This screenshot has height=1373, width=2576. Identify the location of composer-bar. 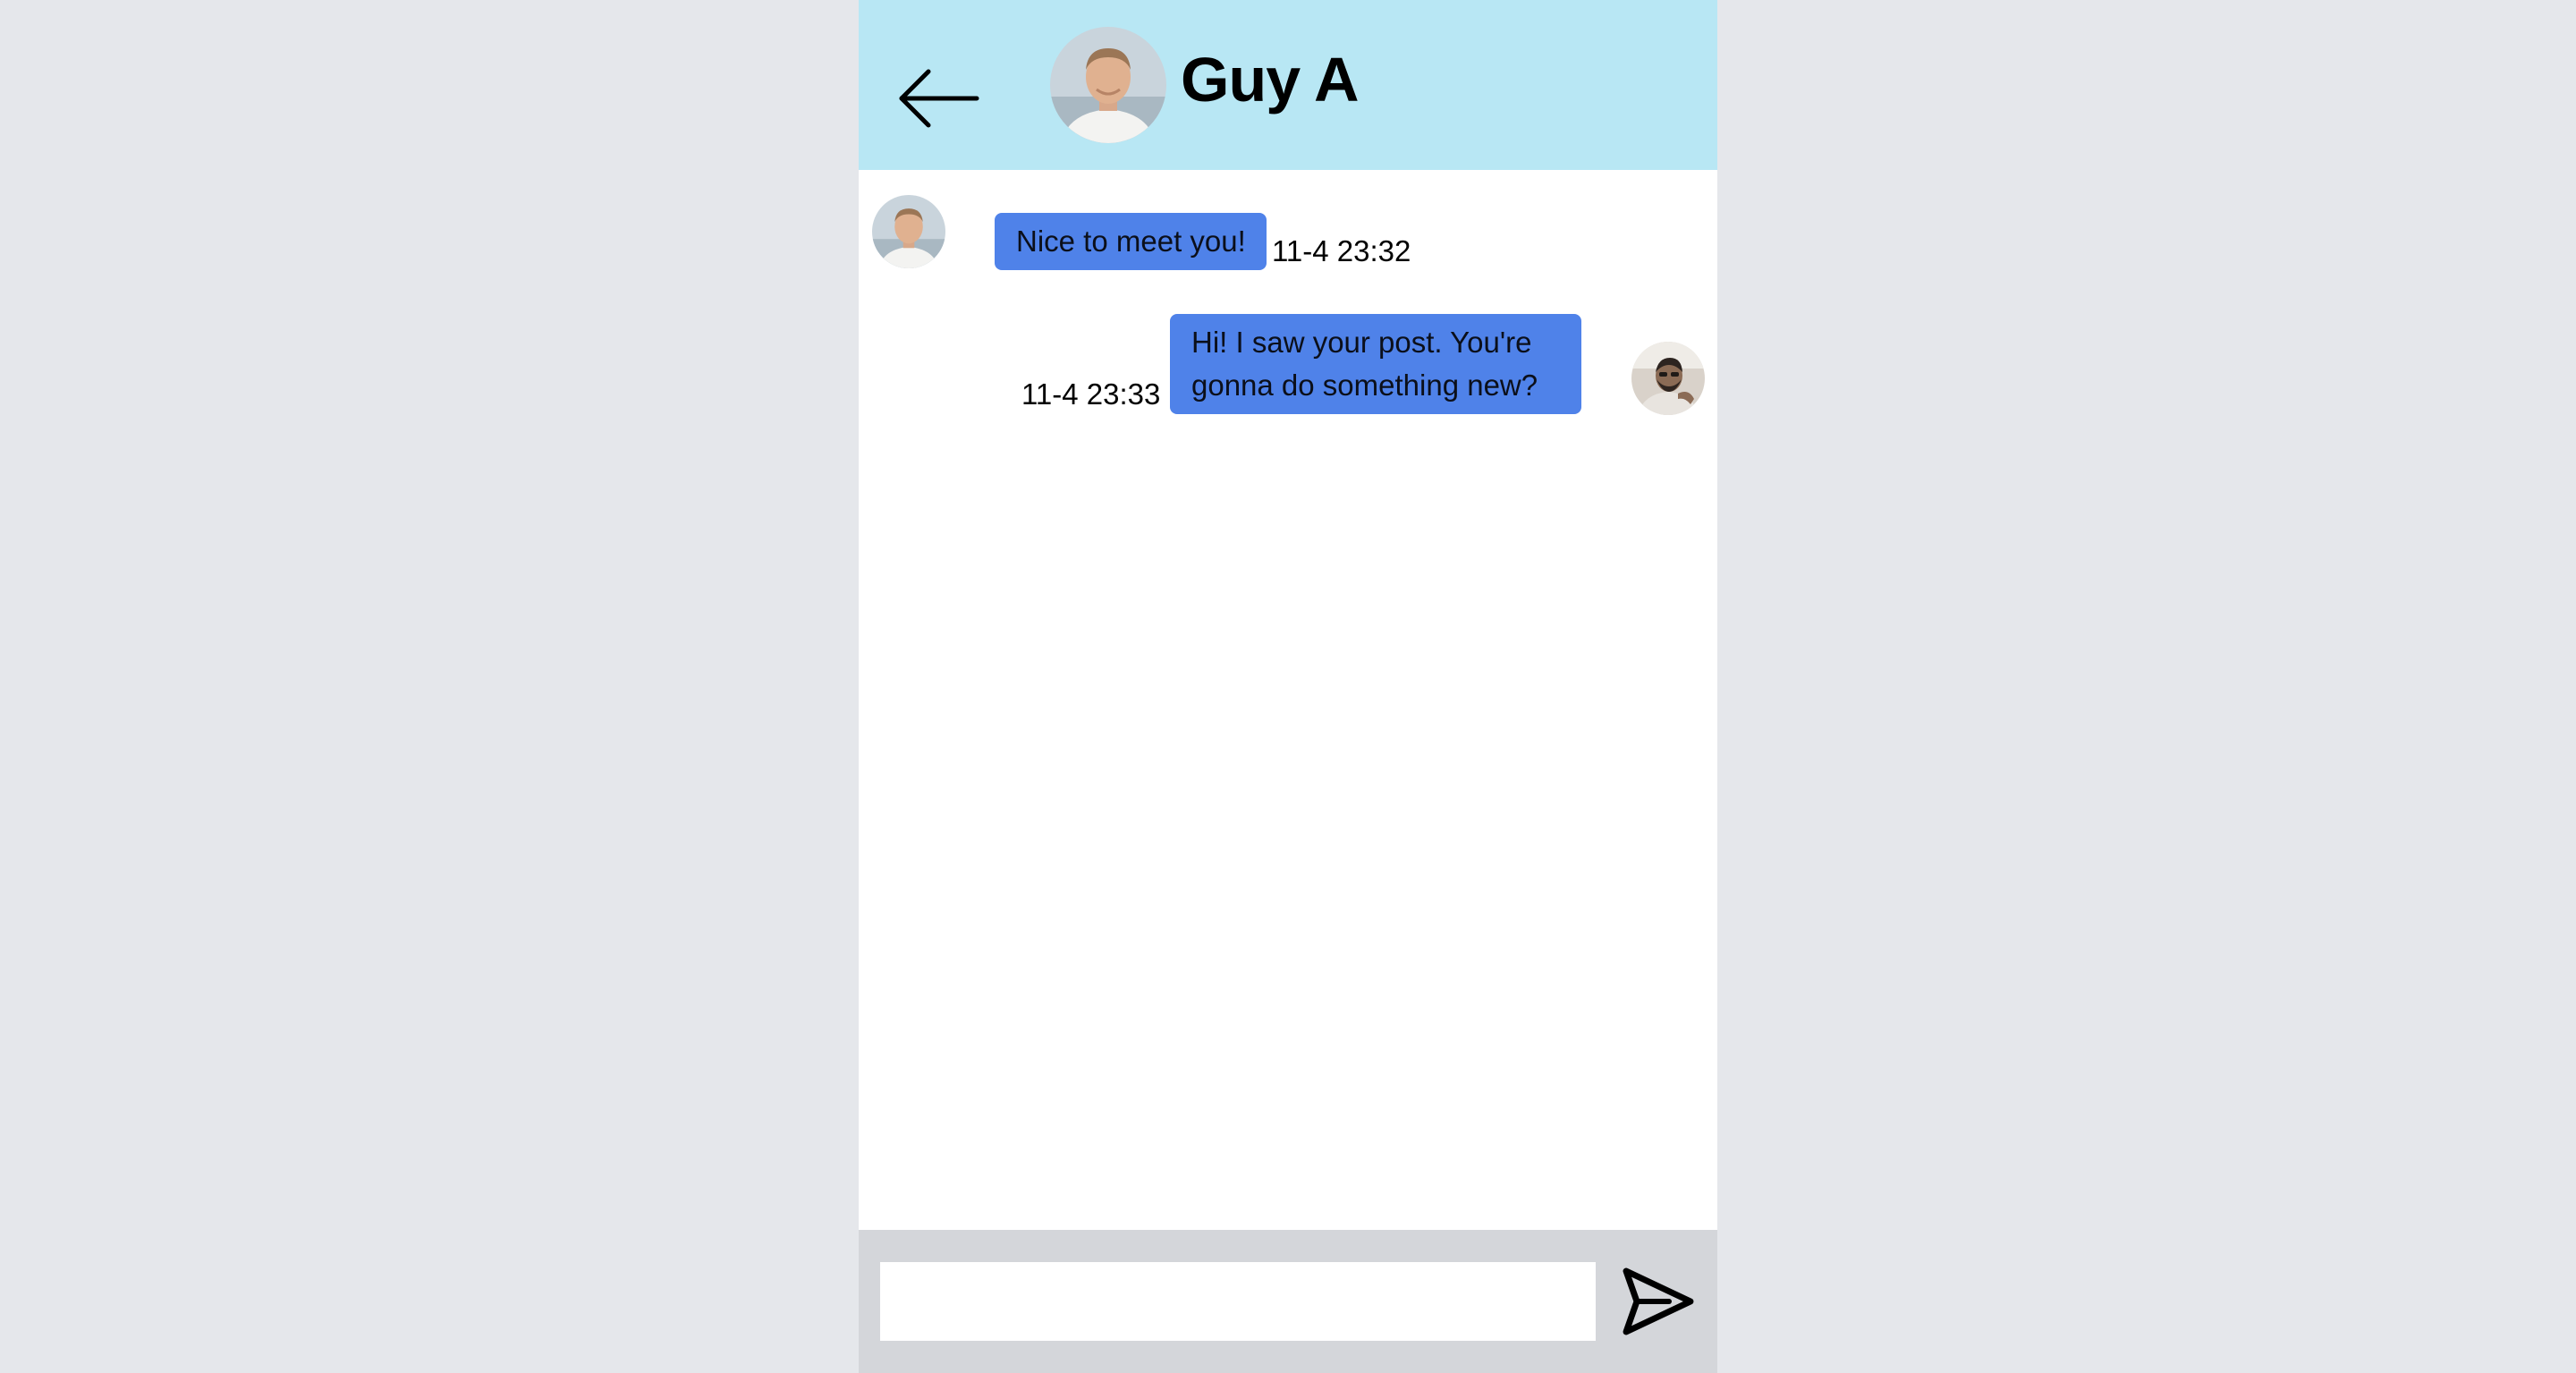
(1288, 1301).